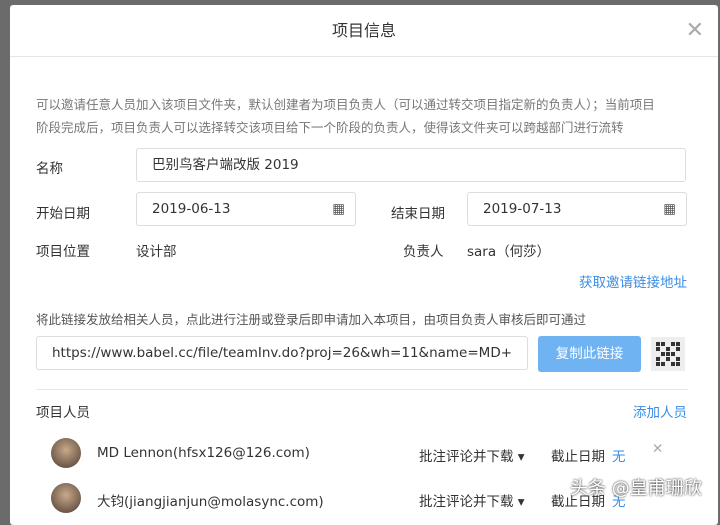  Describe the element at coordinates (695, 31) in the screenshot. I see `close-icon: ✕` at that location.